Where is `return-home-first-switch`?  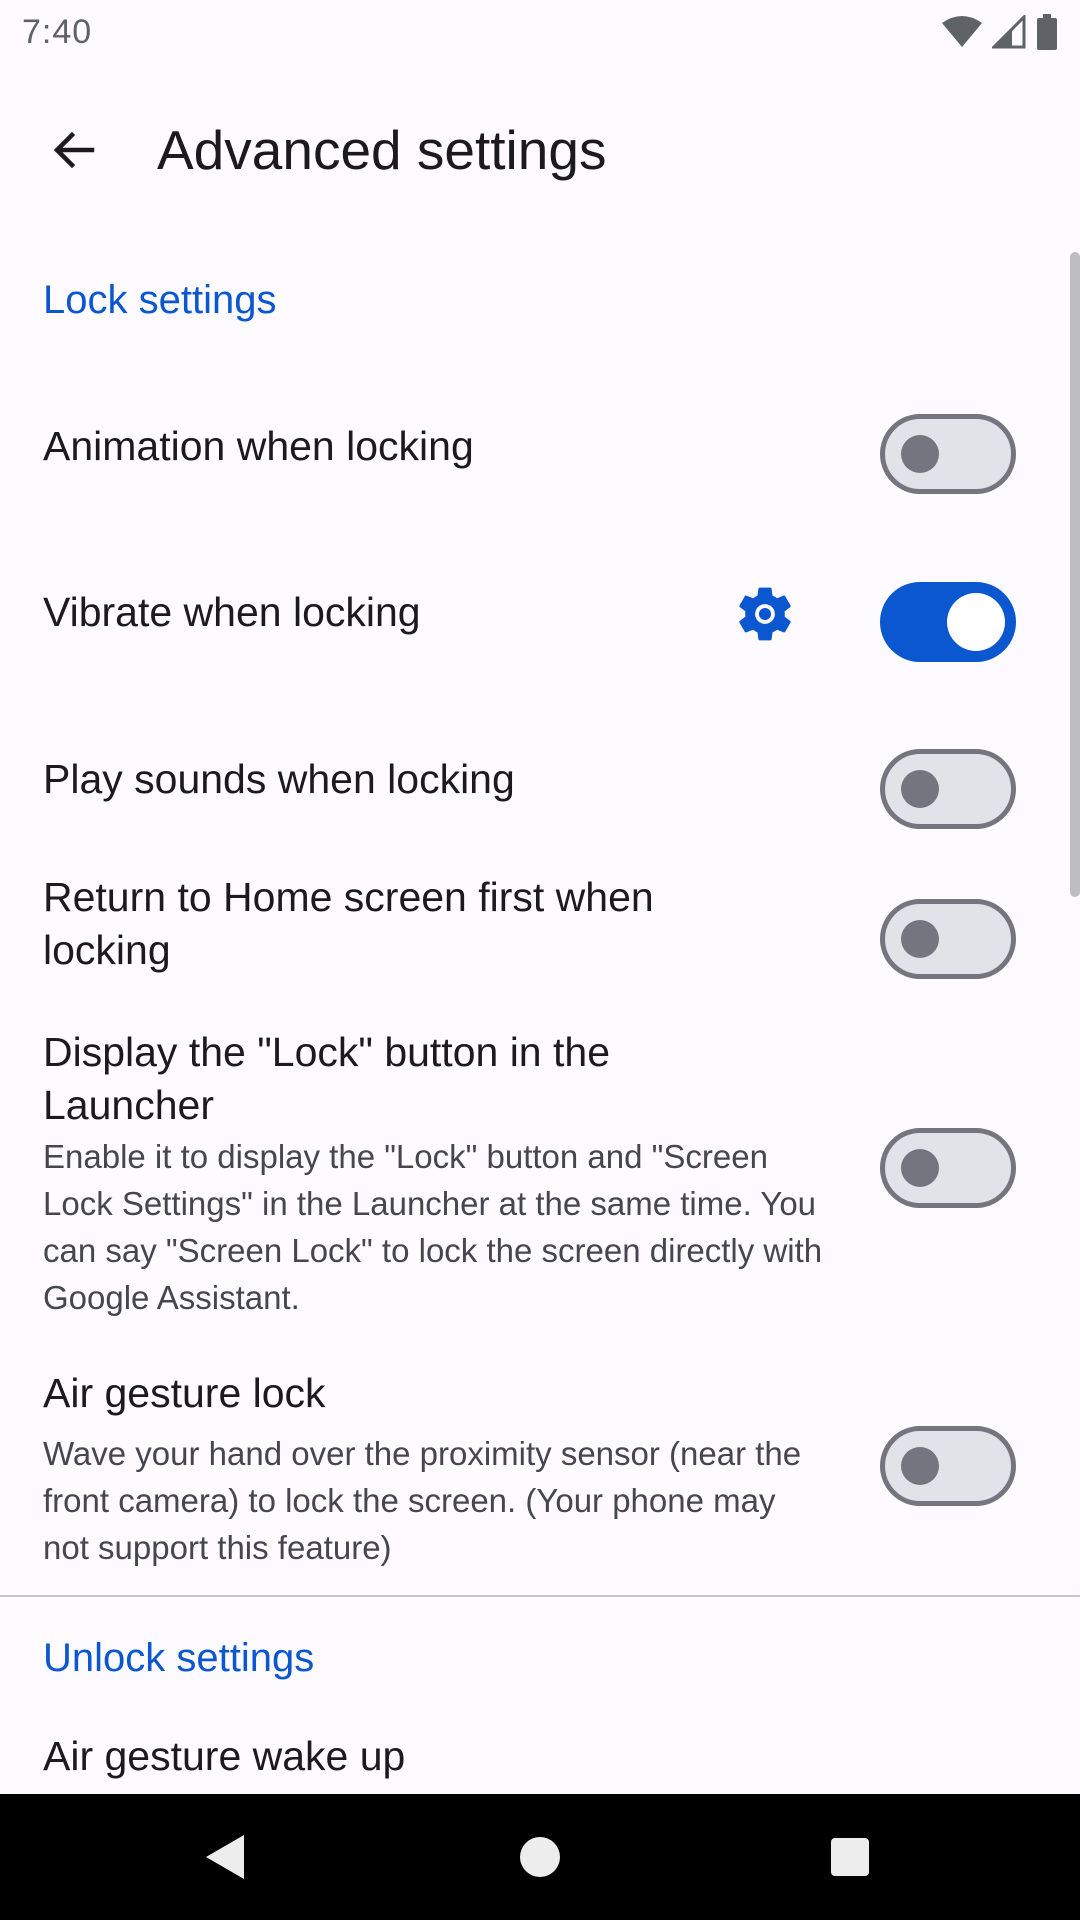
return-home-first-switch is located at coordinates (948, 939).